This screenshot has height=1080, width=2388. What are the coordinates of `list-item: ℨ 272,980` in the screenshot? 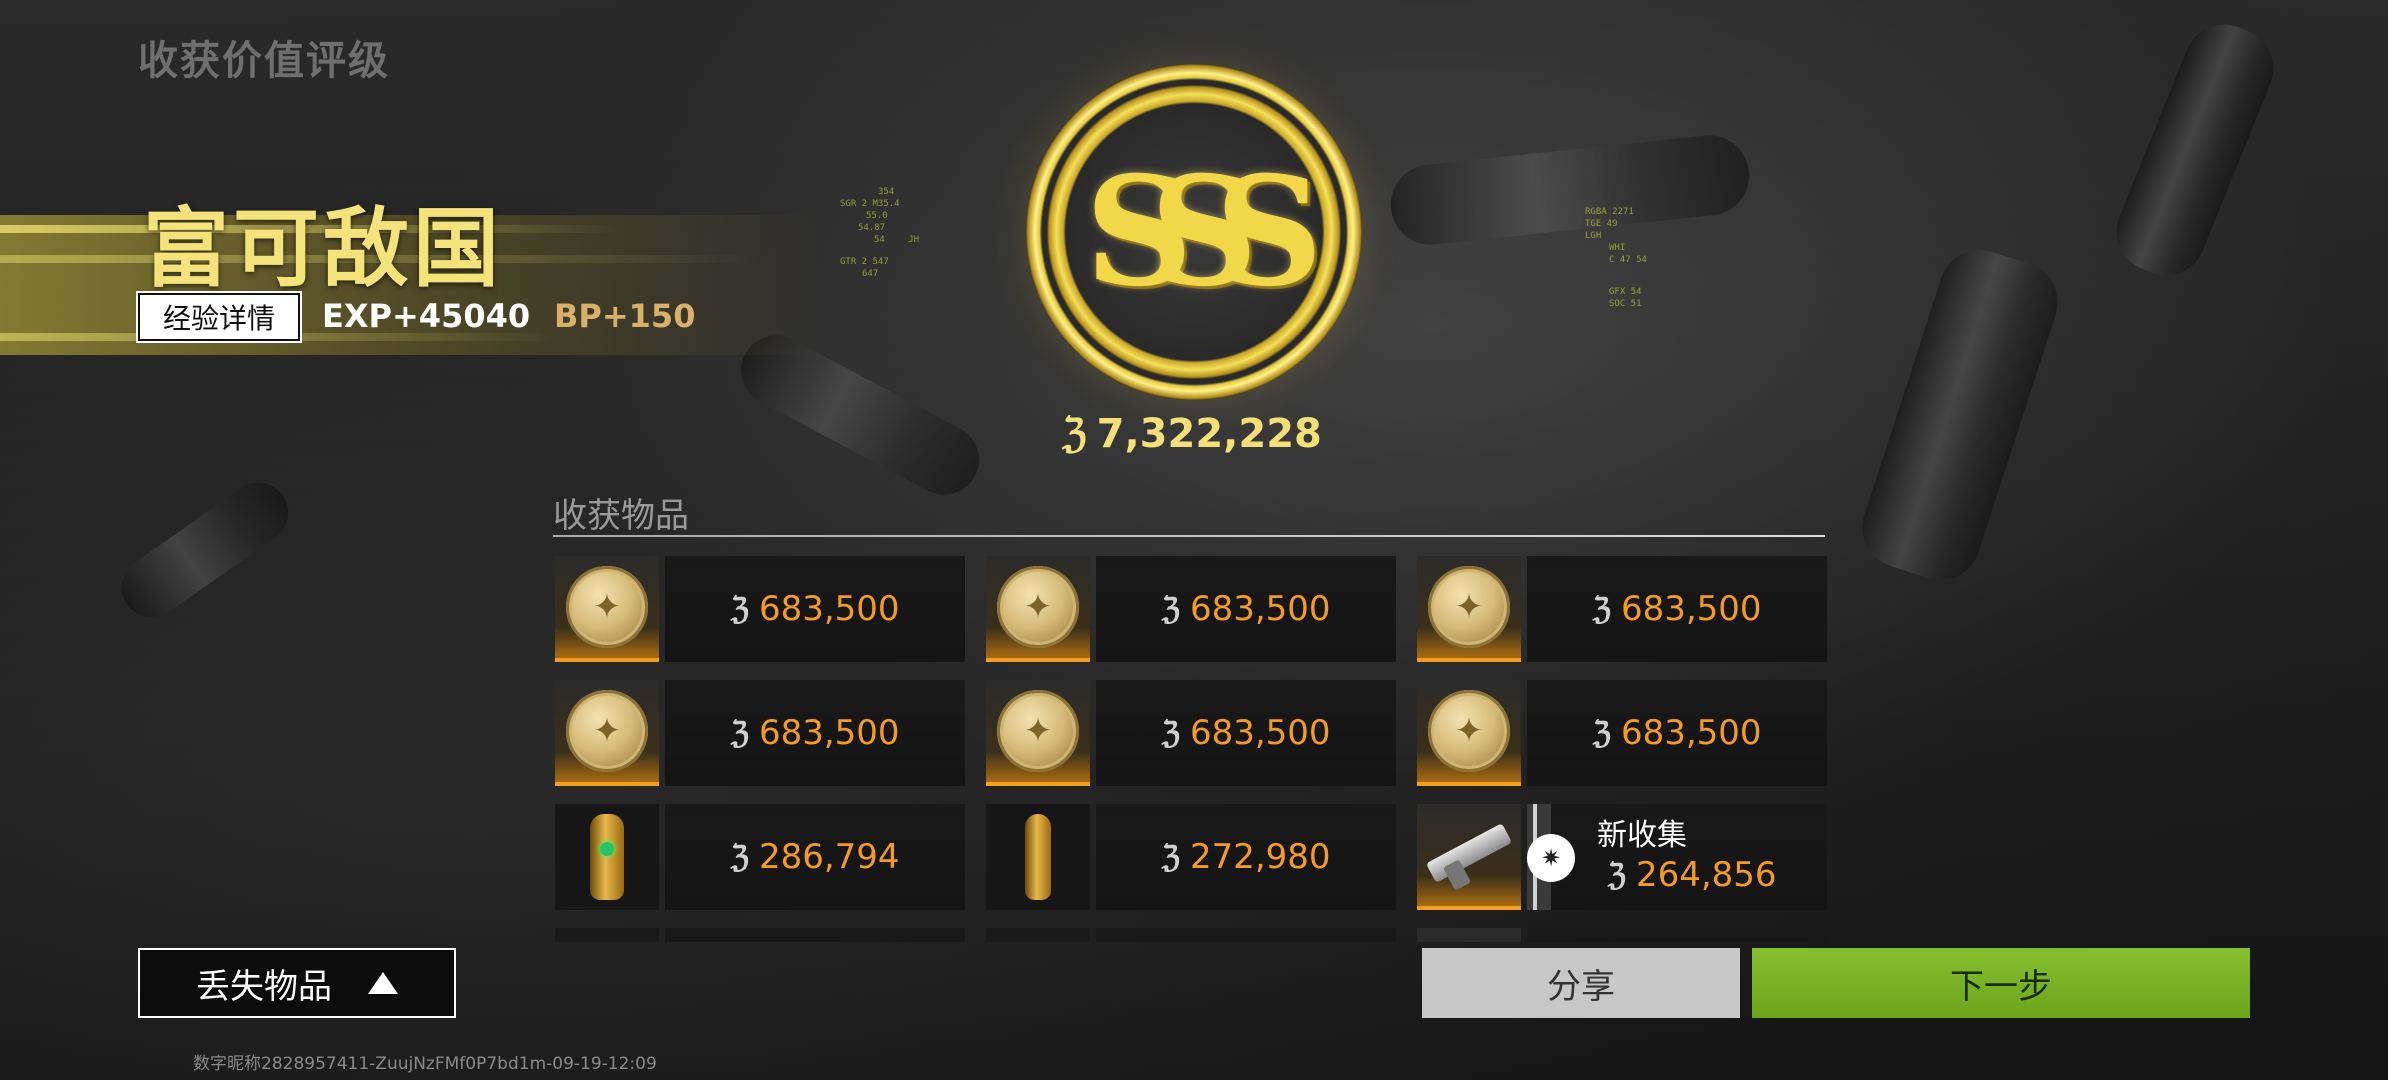 It's located at (1191, 857).